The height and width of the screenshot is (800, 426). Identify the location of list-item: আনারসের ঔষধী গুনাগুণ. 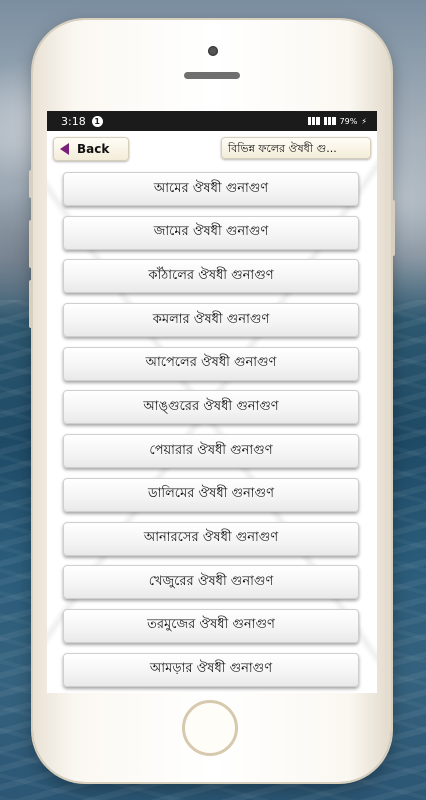
(211, 538).